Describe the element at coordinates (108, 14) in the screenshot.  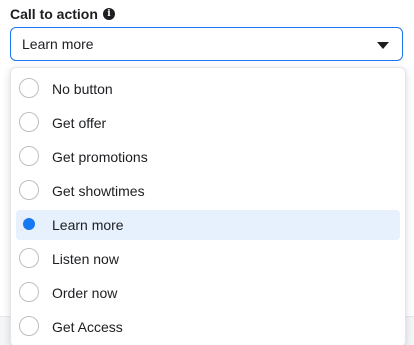
I see `info-icon: i` at that location.